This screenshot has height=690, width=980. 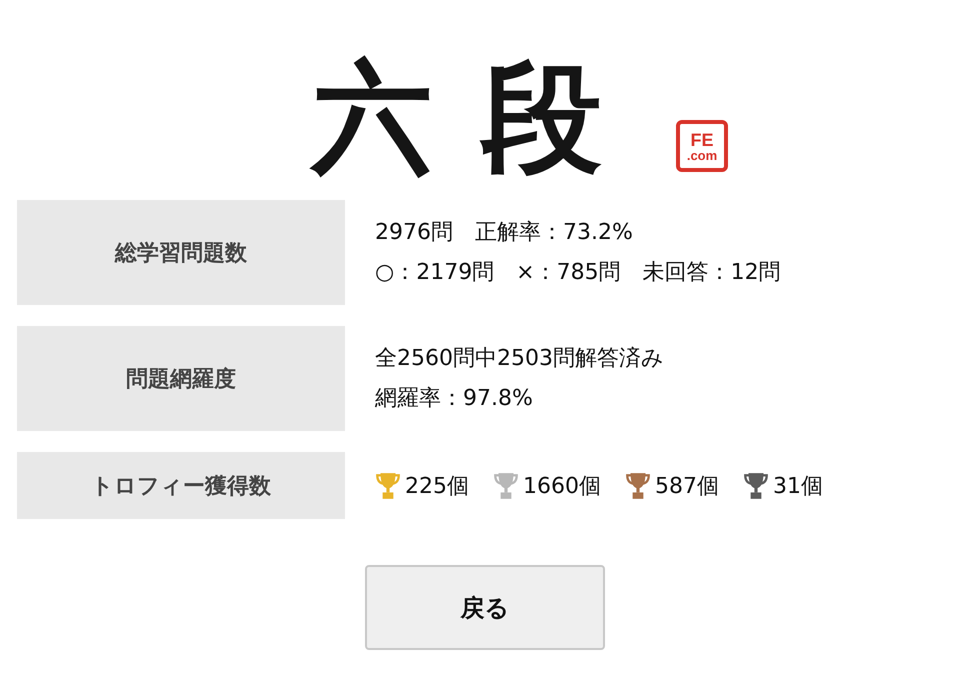 What do you see at coordinates (485, 607) in the screenshot?
I see `back-button: 戻る` at bounding box center [485, 607].